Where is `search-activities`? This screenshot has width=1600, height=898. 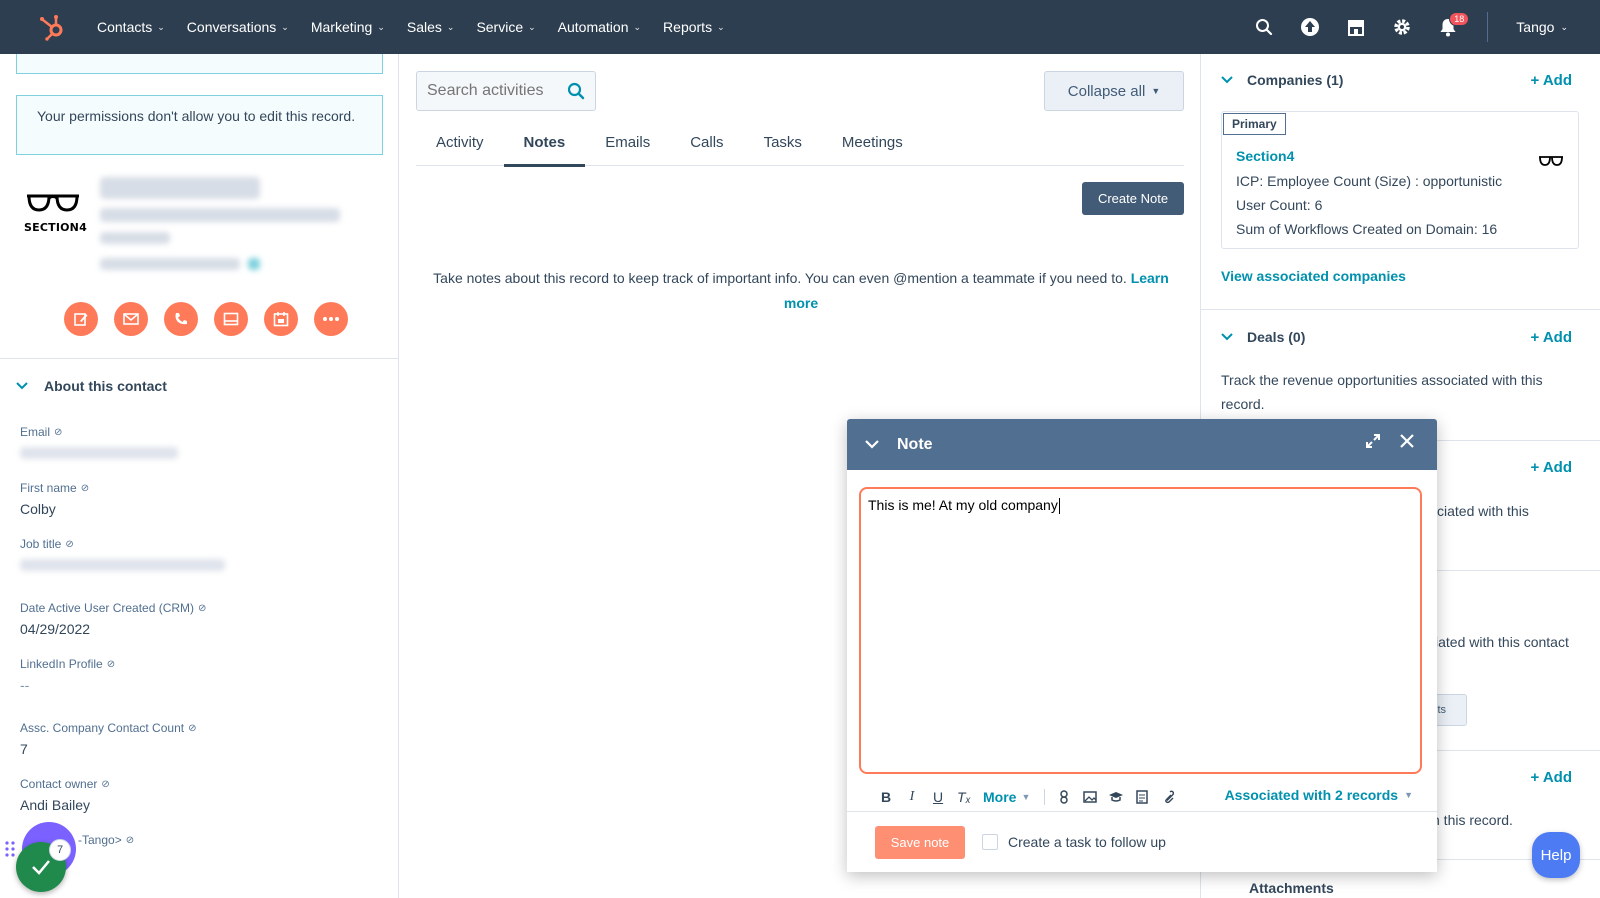 search-activities is located at coordinates (506, 91).